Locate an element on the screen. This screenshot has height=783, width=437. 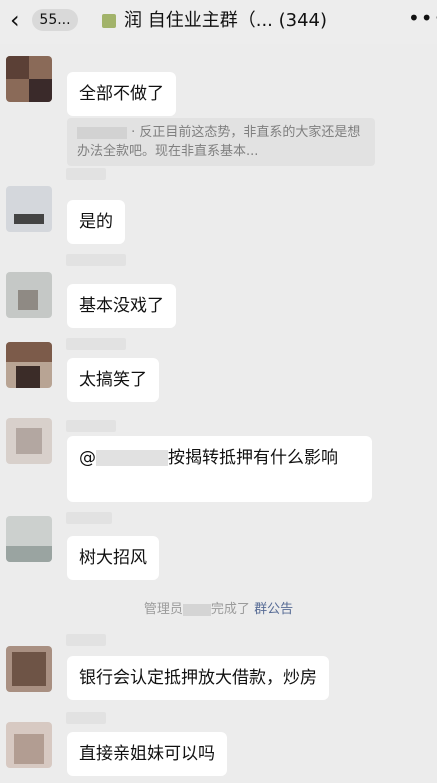
message-text: 按揭转抵押有什么影响 is located at coordinates (253, 458).